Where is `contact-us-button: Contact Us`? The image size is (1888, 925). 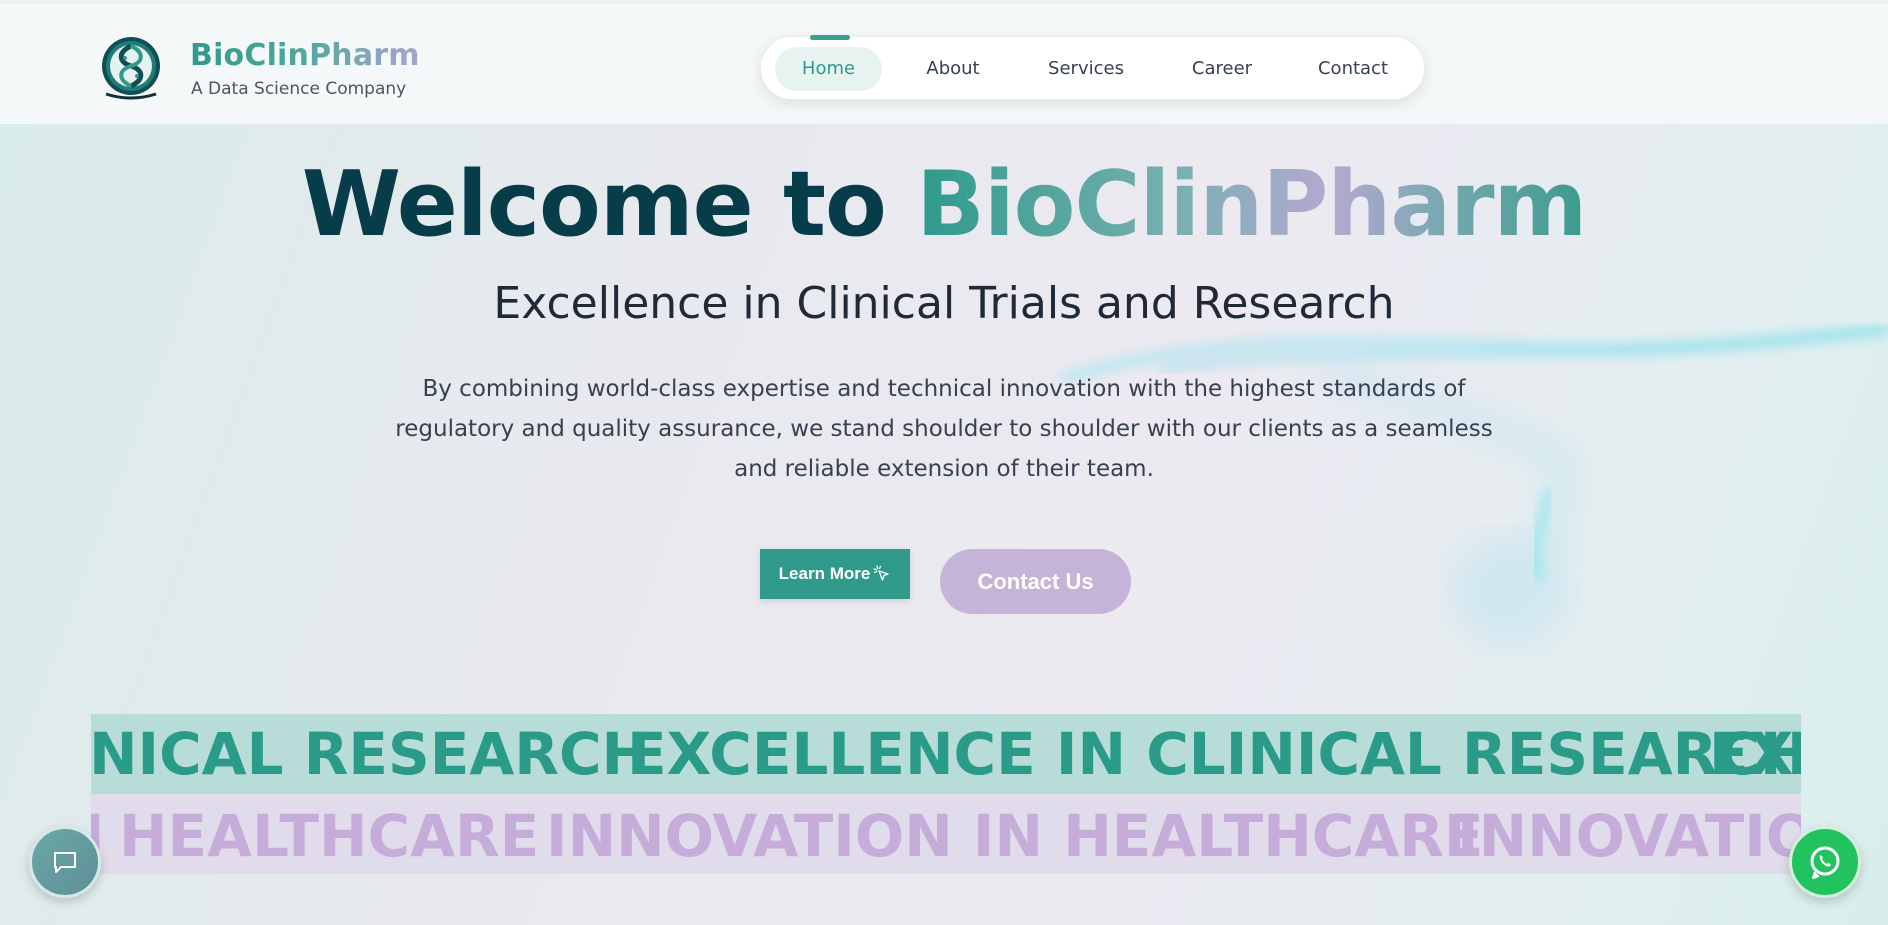 contact-us-button: Contact Us is located at coordinates (1035, 581).